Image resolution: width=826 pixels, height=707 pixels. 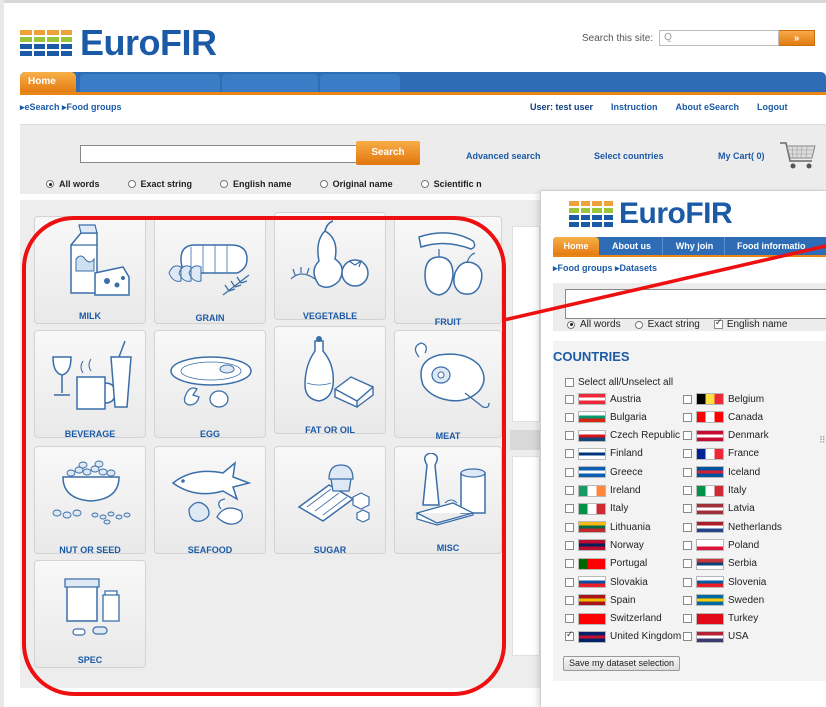 What do you see at coordinates (772, 107) in the screenshot?
I see `logout-link: Logout` at bounding box center [772, 107].